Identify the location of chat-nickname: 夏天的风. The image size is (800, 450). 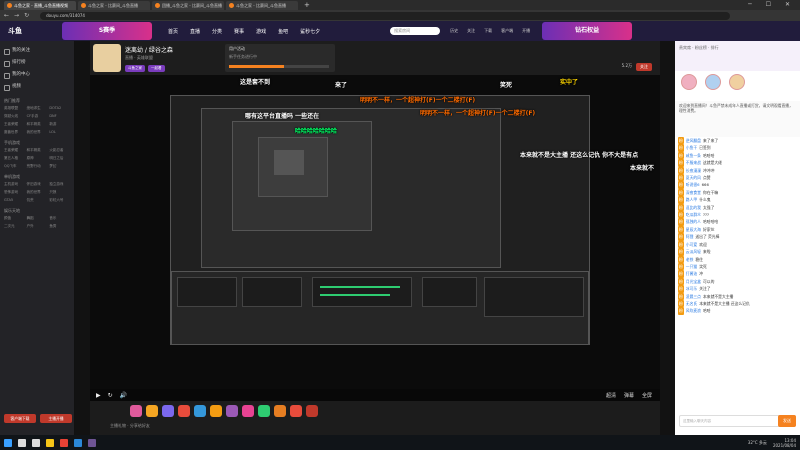
(693, 177).